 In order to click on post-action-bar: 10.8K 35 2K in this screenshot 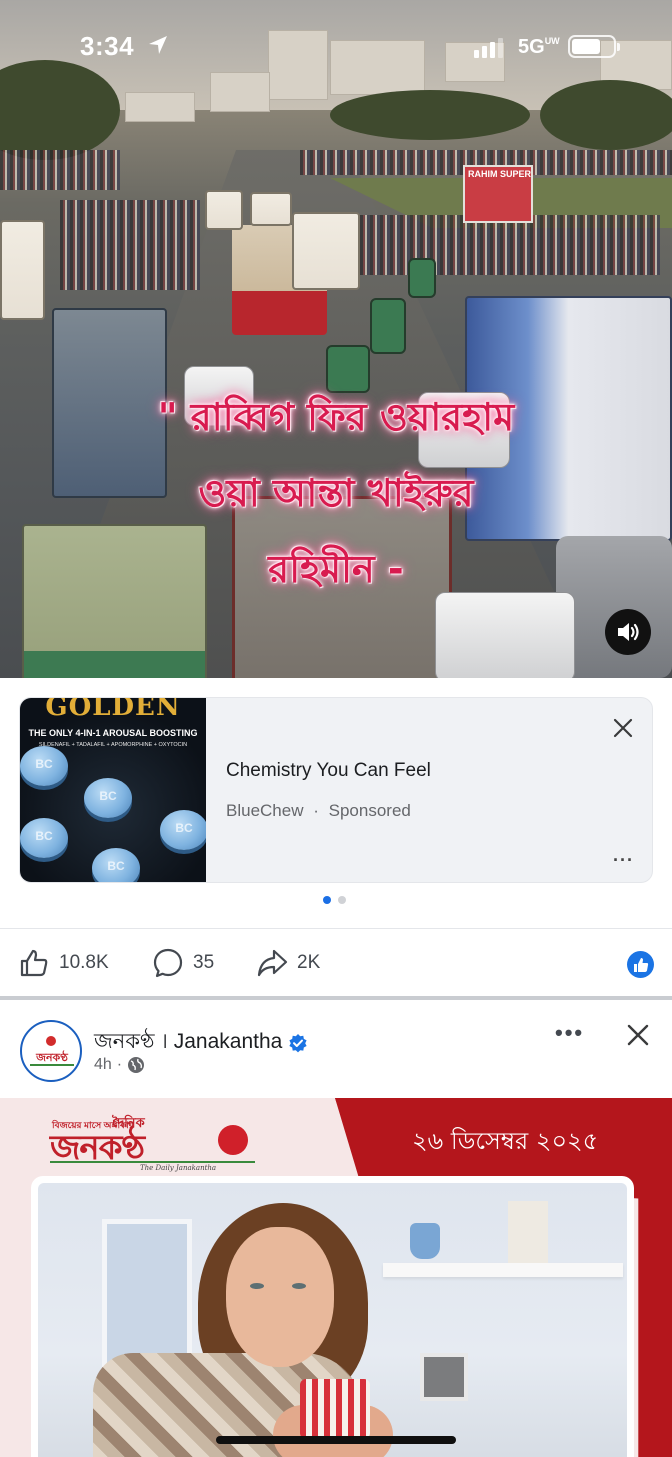, I will do `click(336, 964)`.